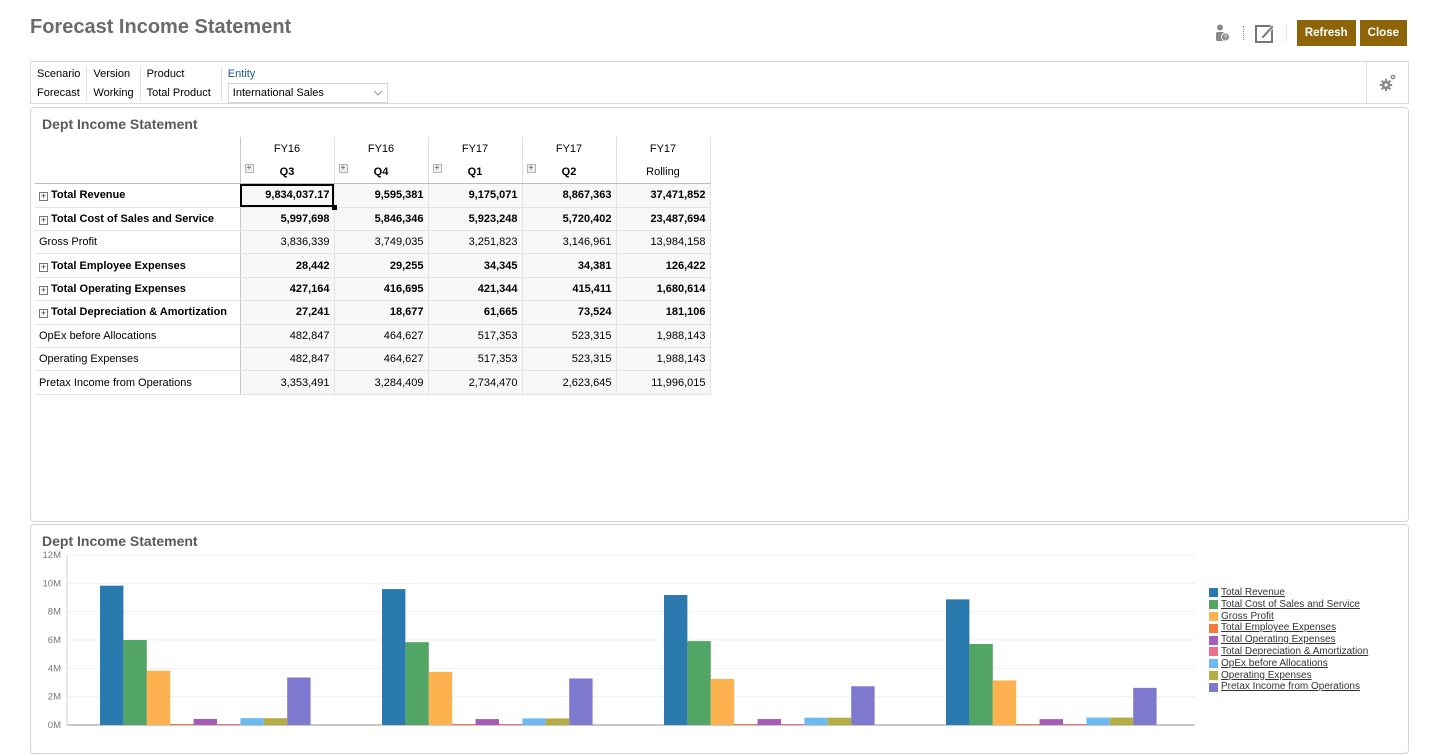 The image size is (1436, 755). I want to click on data-cell: 5,997,698, so click(287, 219).